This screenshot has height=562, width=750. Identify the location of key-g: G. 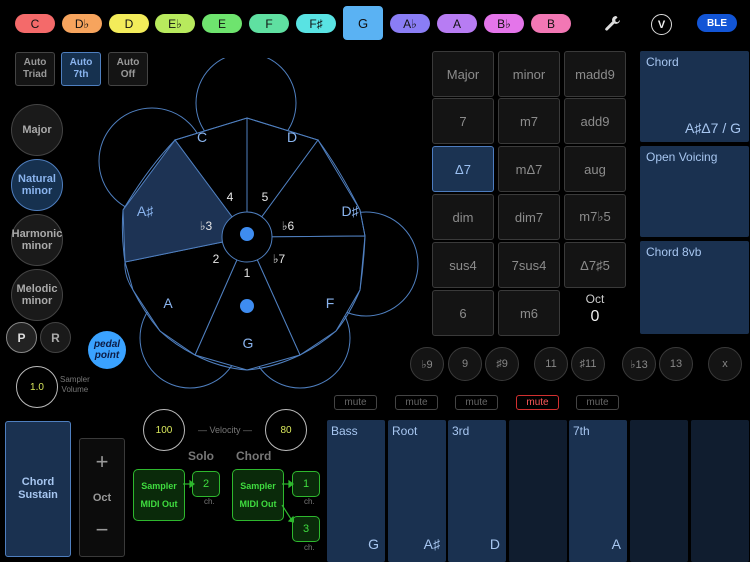
(363, 23).